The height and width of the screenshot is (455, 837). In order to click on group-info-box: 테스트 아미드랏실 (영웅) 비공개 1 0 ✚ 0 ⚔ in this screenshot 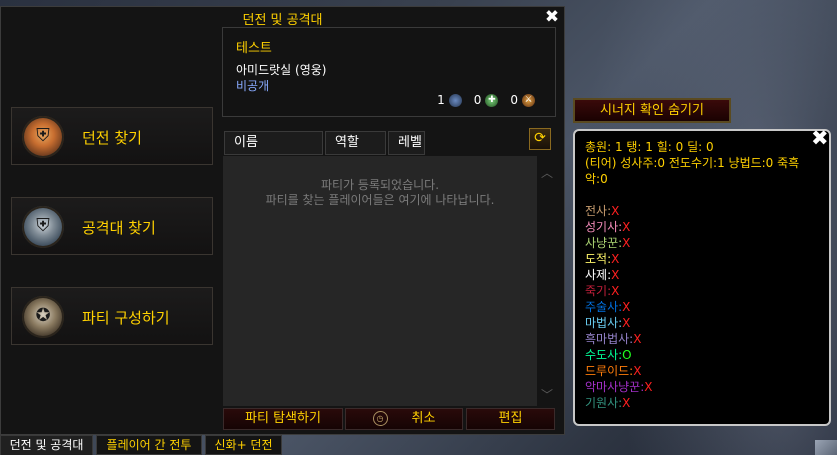, I will do `click(389, 72)`.